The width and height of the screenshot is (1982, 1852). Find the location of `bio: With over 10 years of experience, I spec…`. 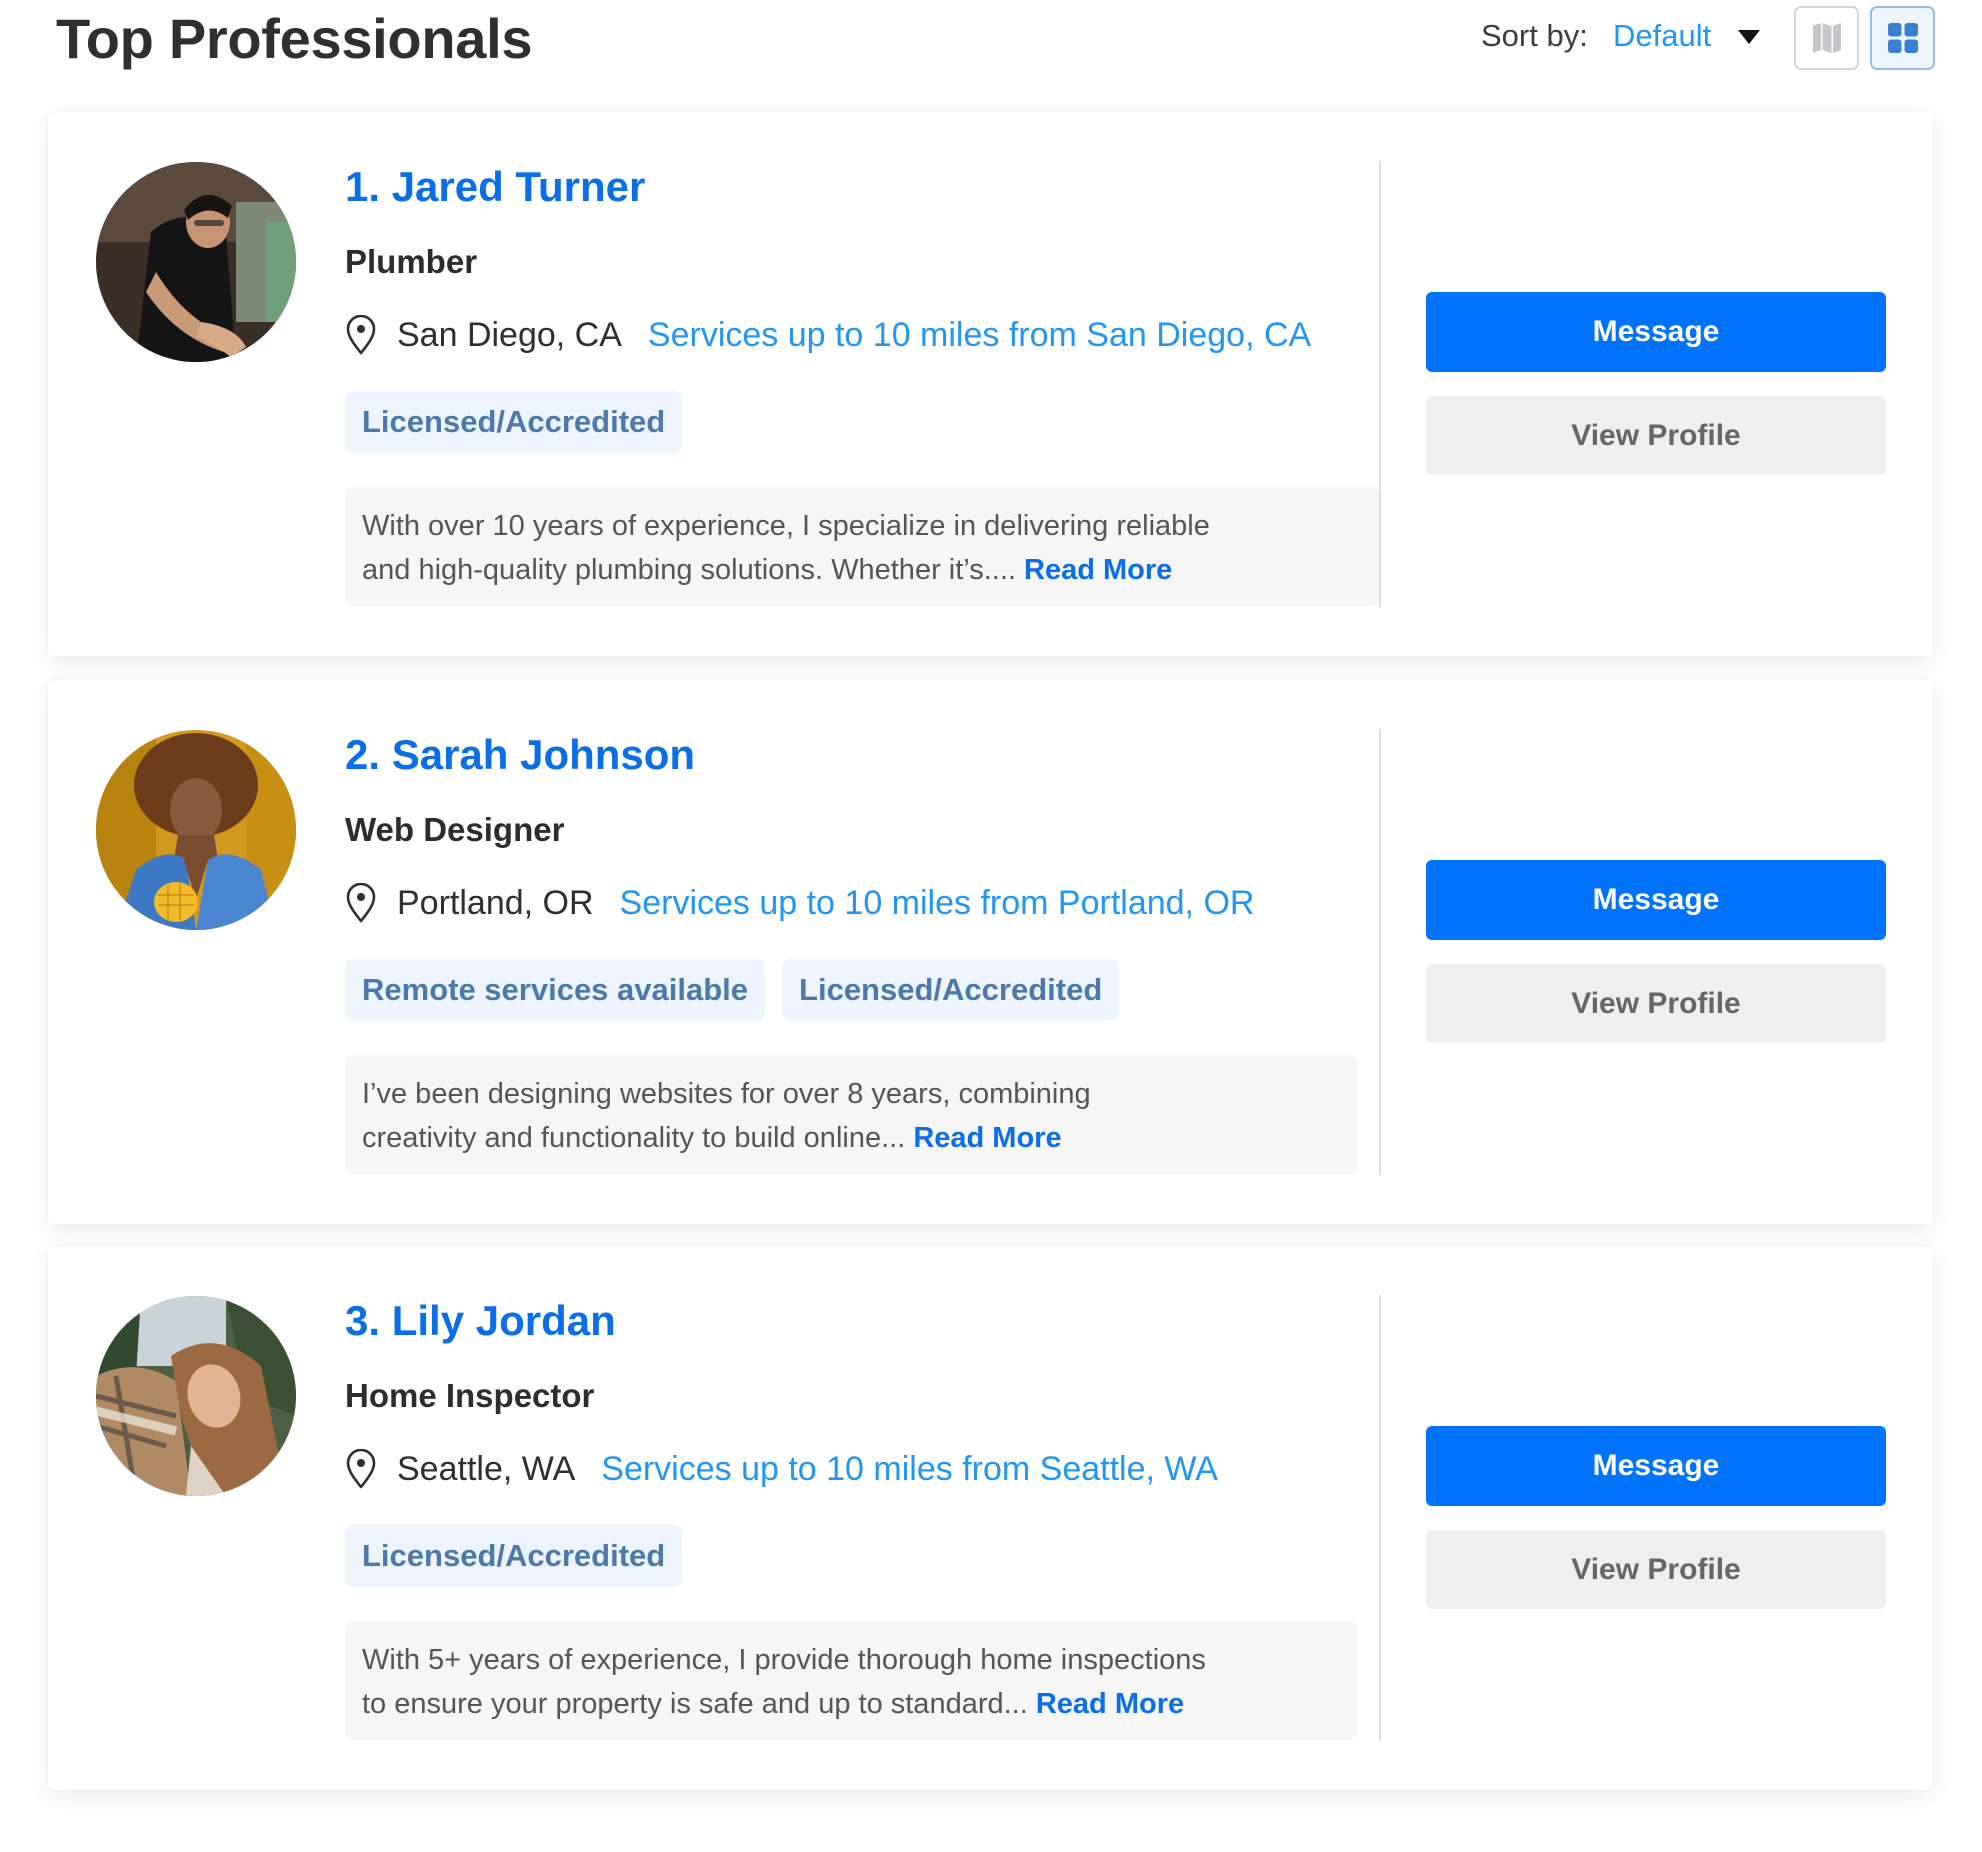

bio: With over 10 years of experience, I spec… is located at coordinates (862, 546).